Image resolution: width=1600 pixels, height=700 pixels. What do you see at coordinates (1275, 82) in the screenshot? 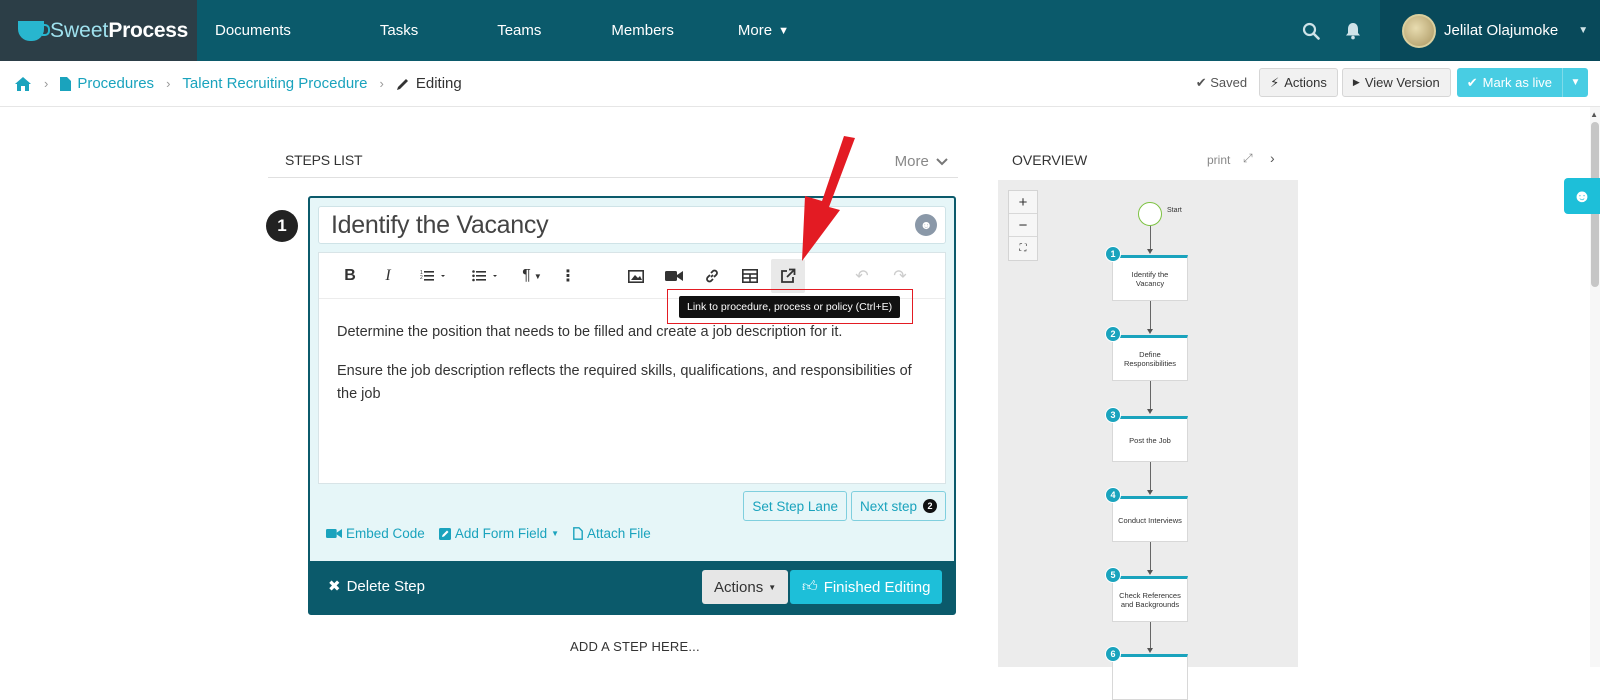
I see `bolt-icon: ⚡︎` at bounding box center [1275, 82].